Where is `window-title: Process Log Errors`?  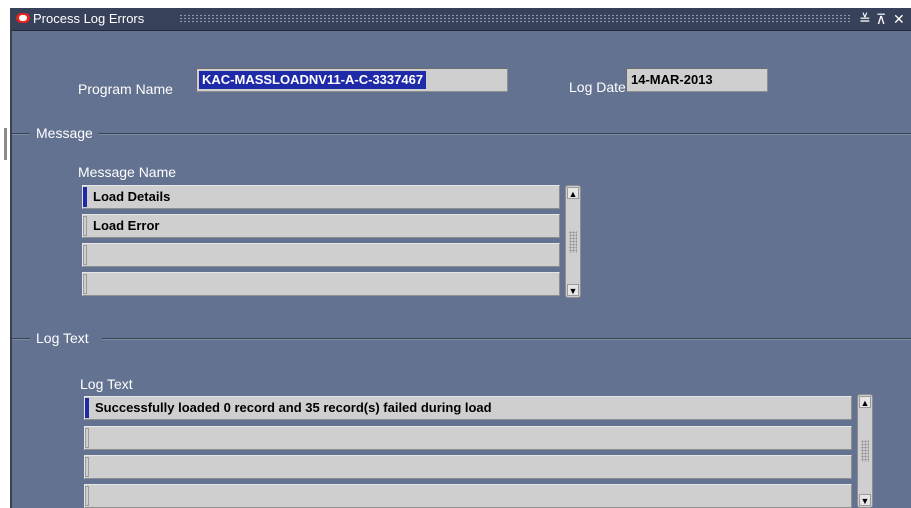 window-title: Process Log Errors is located at coordinates (89, 18).